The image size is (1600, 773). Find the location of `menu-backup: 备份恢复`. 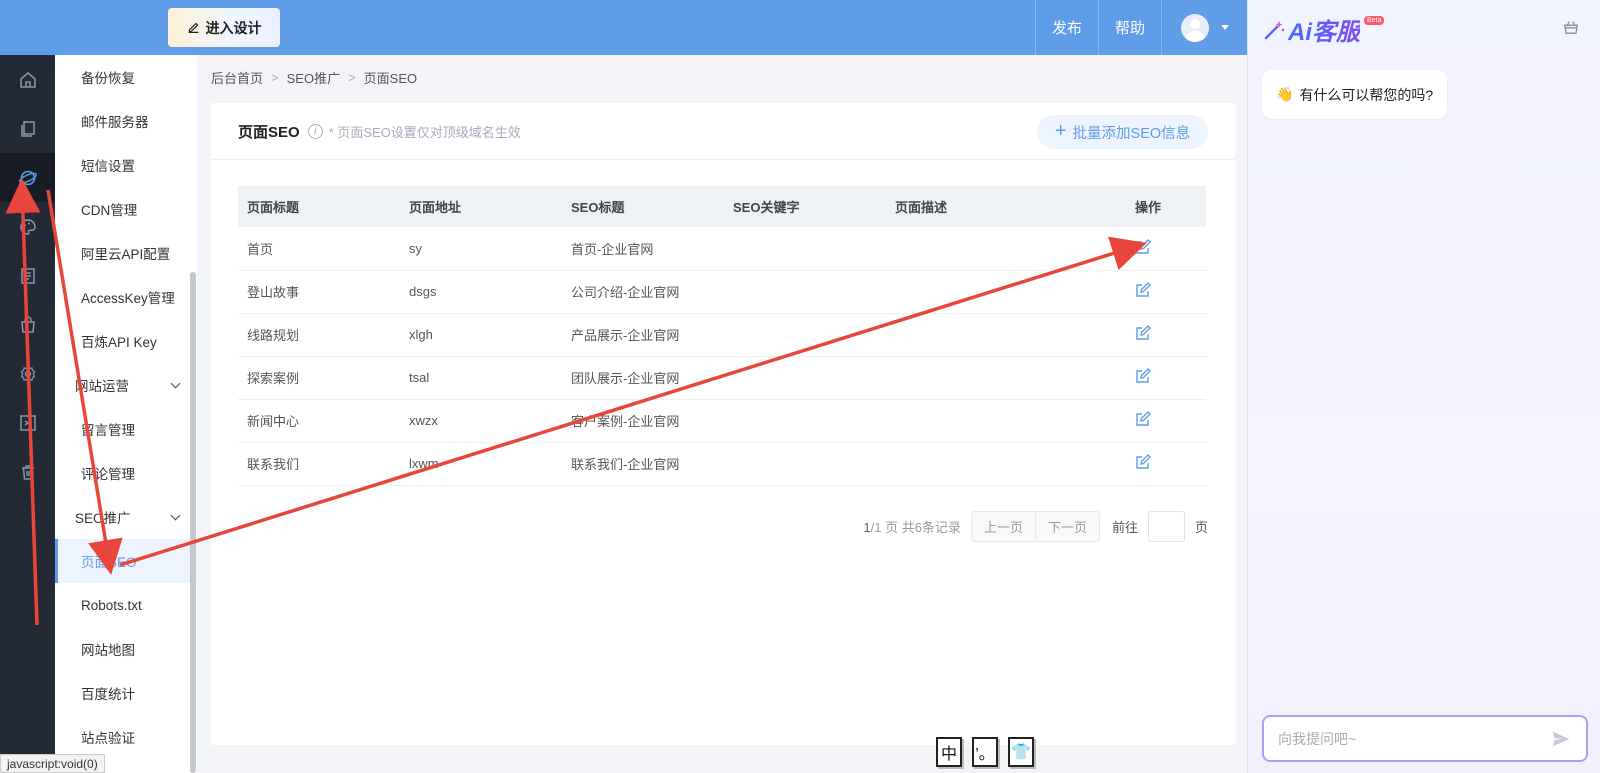

menu-backup: 备份恢复 is located at coordinates (126, 77).